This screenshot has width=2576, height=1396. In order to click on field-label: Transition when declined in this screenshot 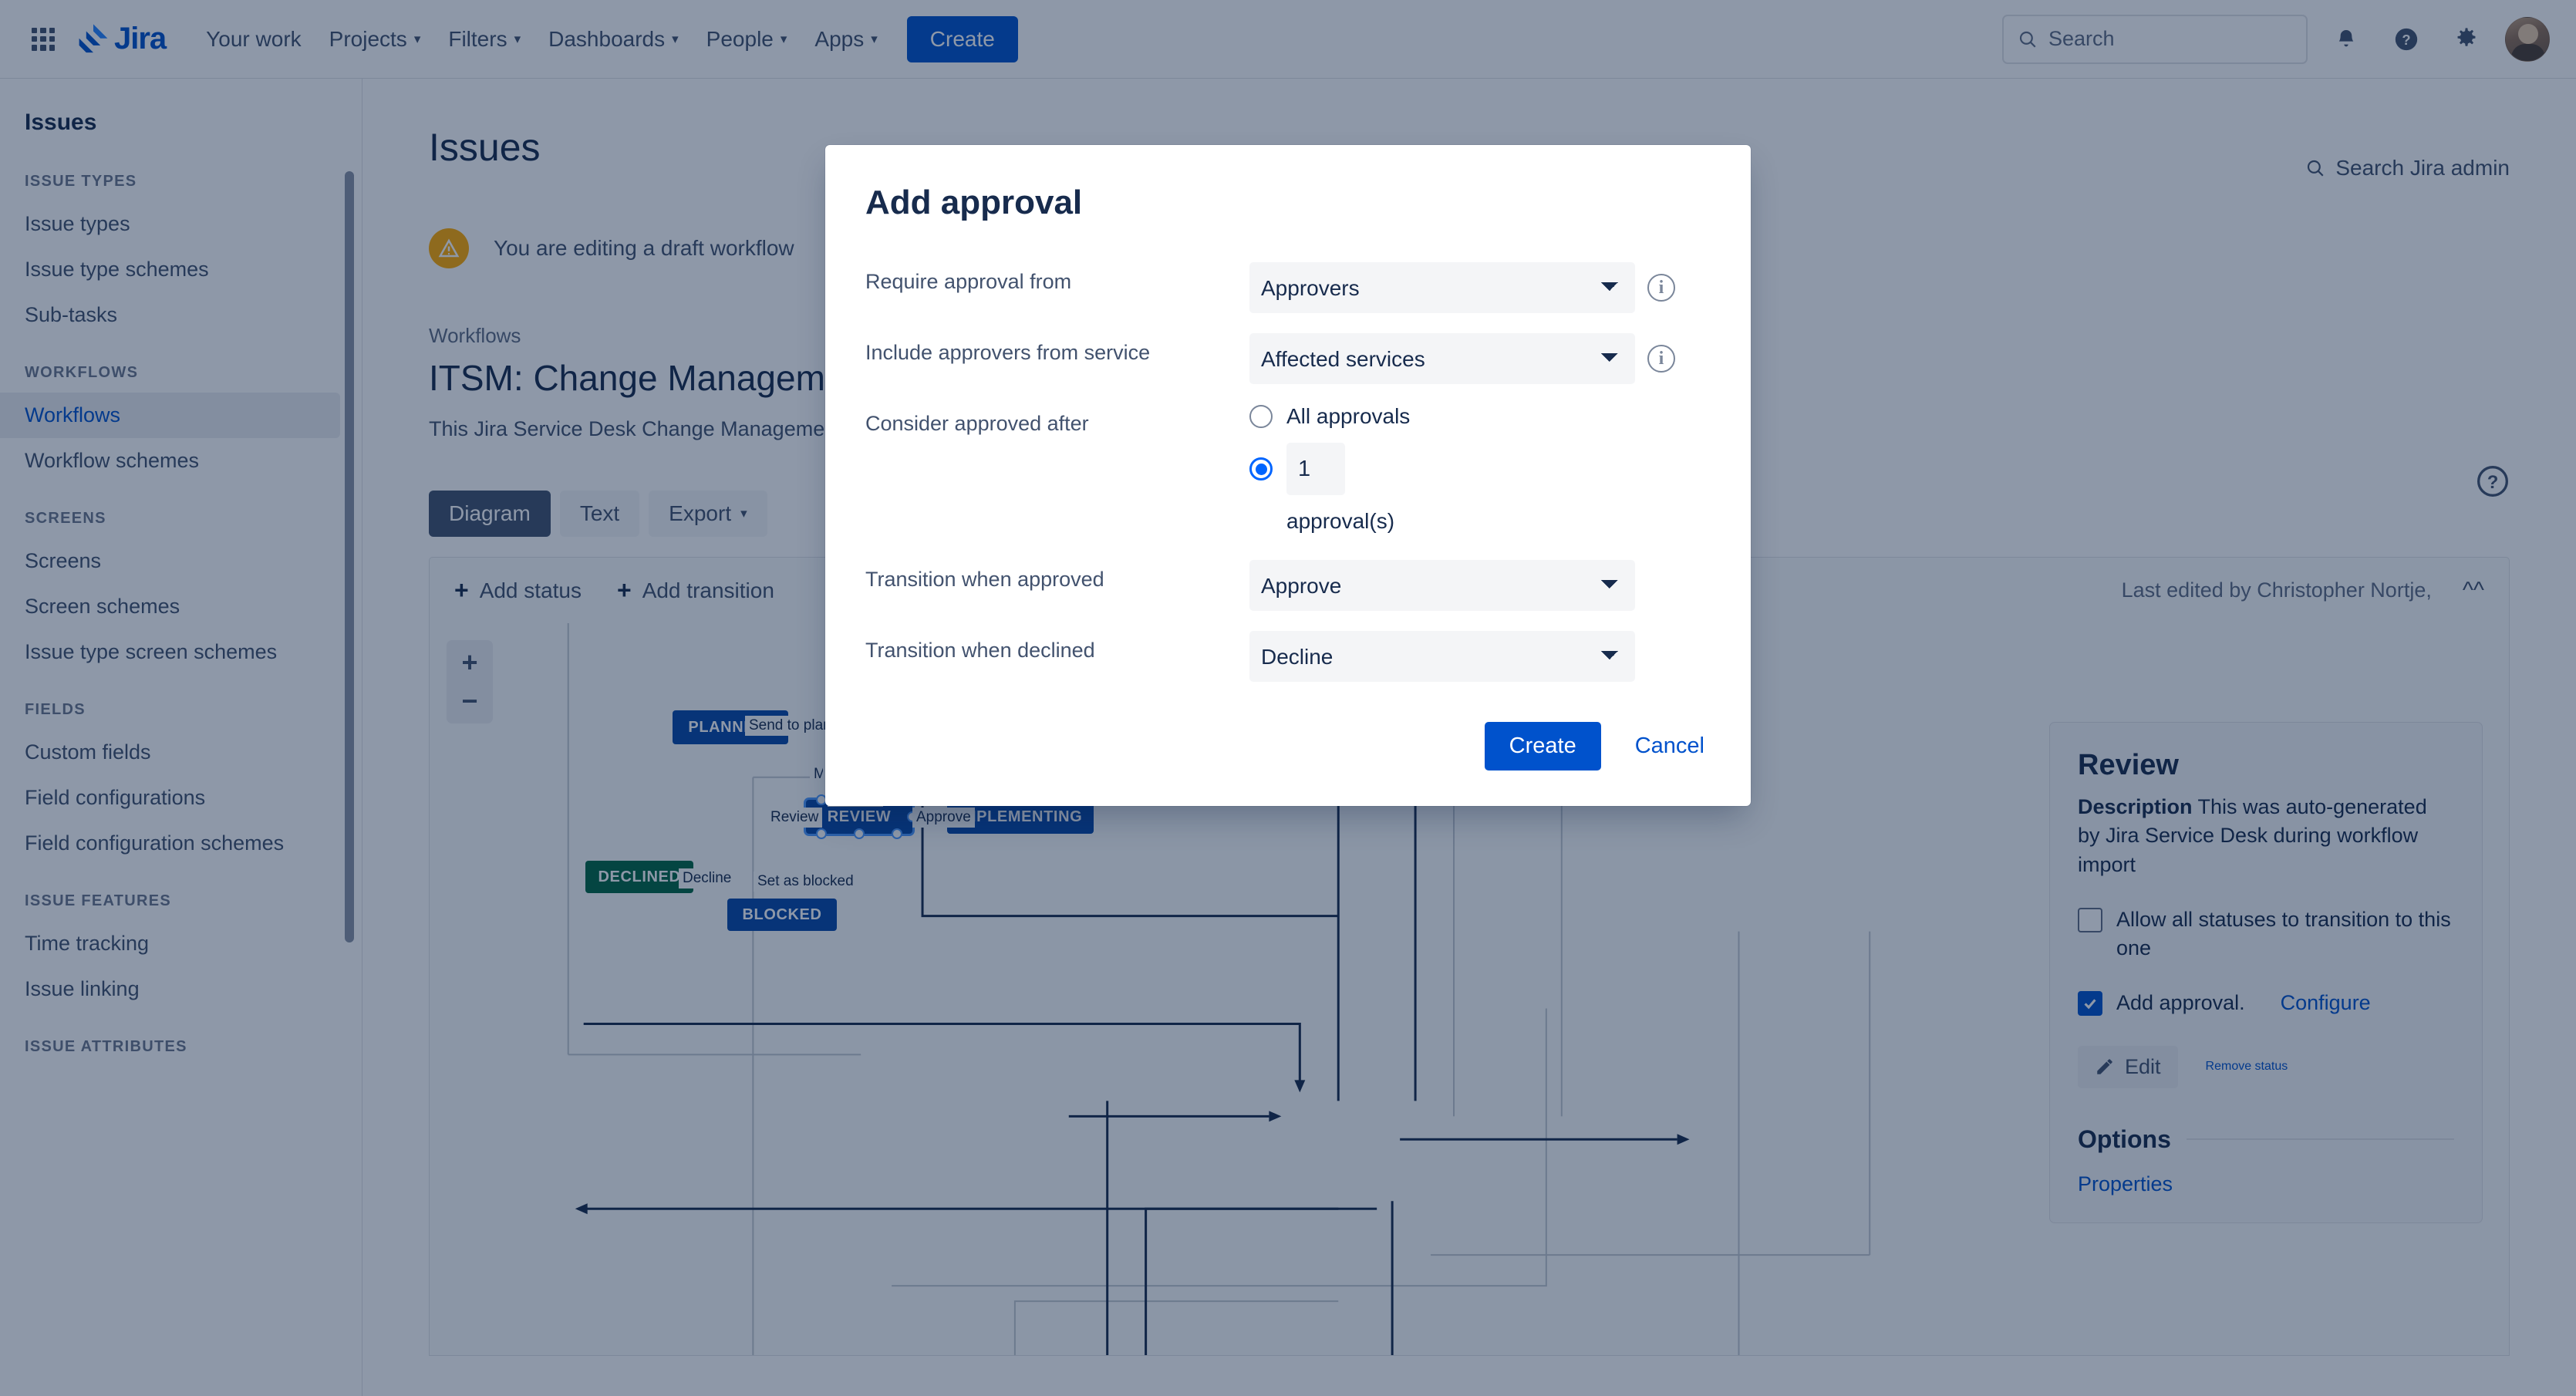, I will do `click(980, 650)`.